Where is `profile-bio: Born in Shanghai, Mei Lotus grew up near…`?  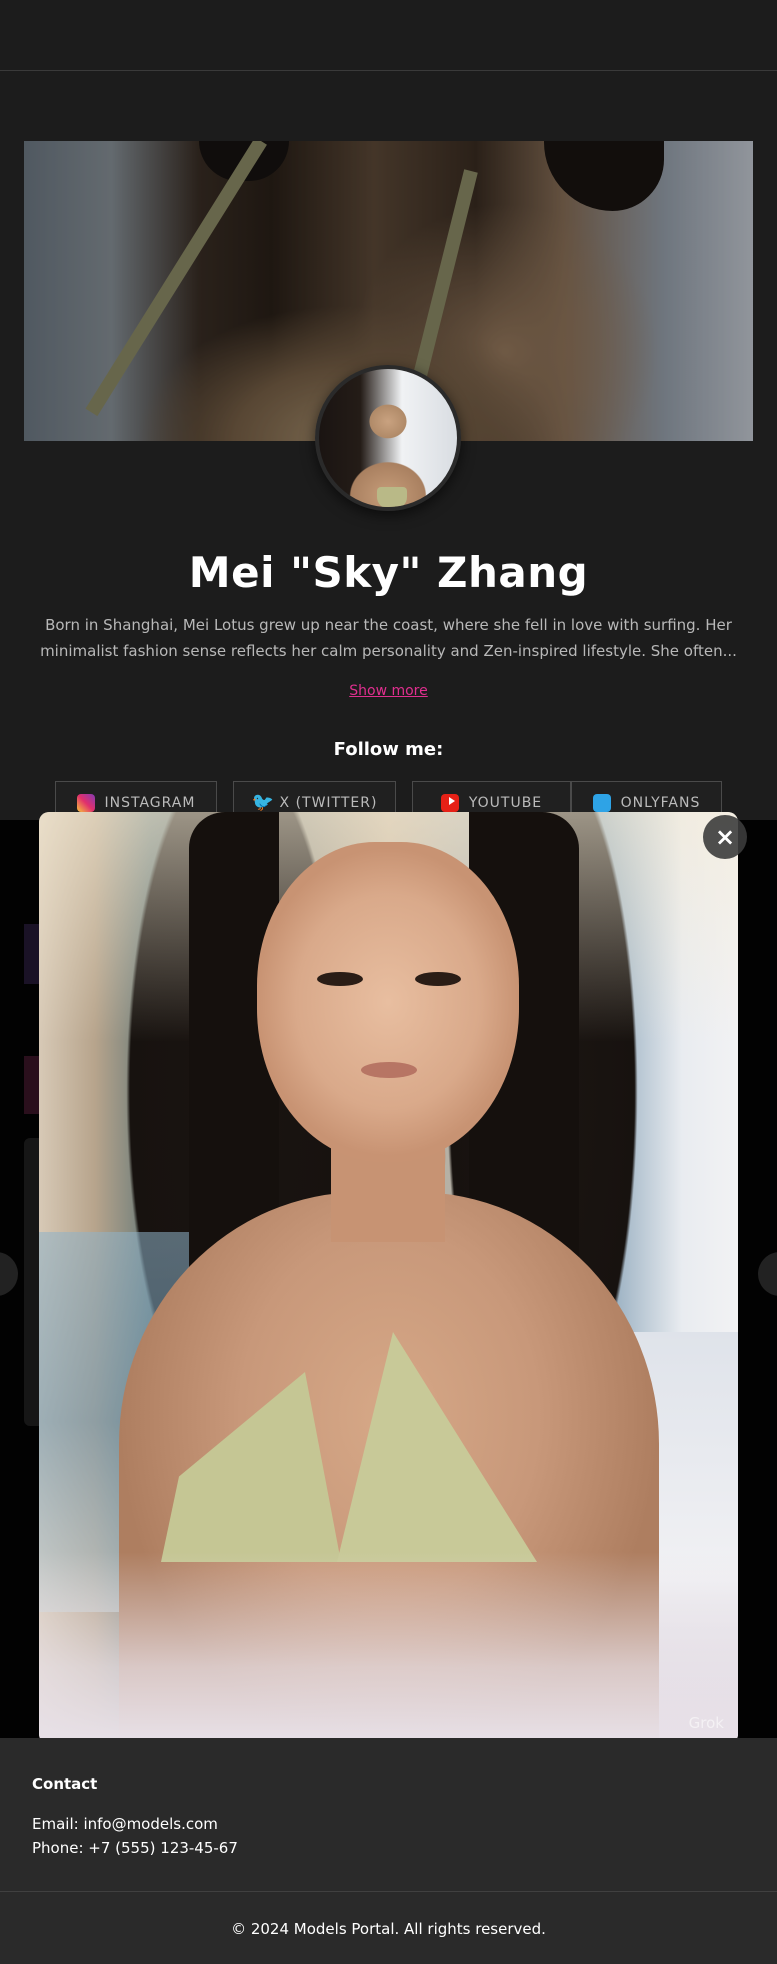 profile-bio: Born in Shanghai, Mei Lotus grew up near… is located at coordinates (388, 638).